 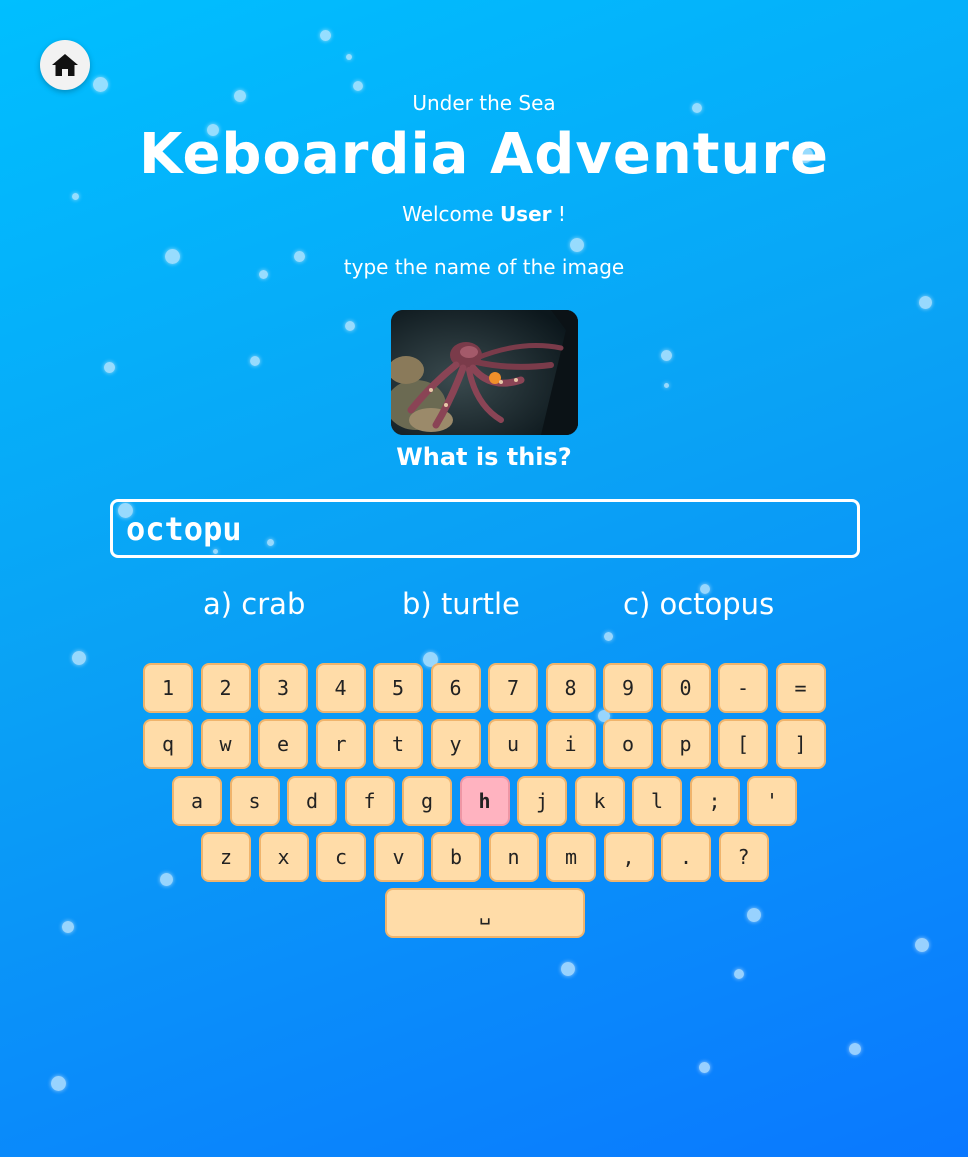 What do you see at coordinates (698, 604) in the screenshot?
I see `option-c: c) octopus` at bounding box center [698, 604].